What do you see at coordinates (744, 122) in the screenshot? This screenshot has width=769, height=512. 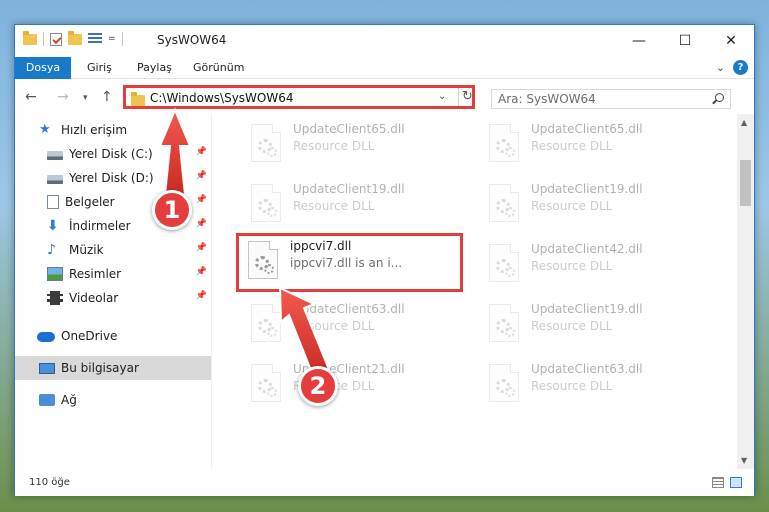 I see `scroll-up-icon: ▲` at bounding box center [744, 122].